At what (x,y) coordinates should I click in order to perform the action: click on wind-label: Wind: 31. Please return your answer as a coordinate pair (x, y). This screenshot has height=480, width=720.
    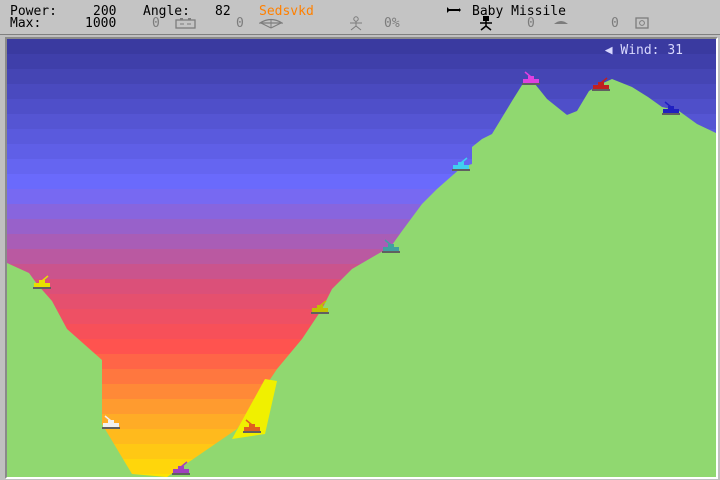
    Looking at the image, I should click on (651, 50).